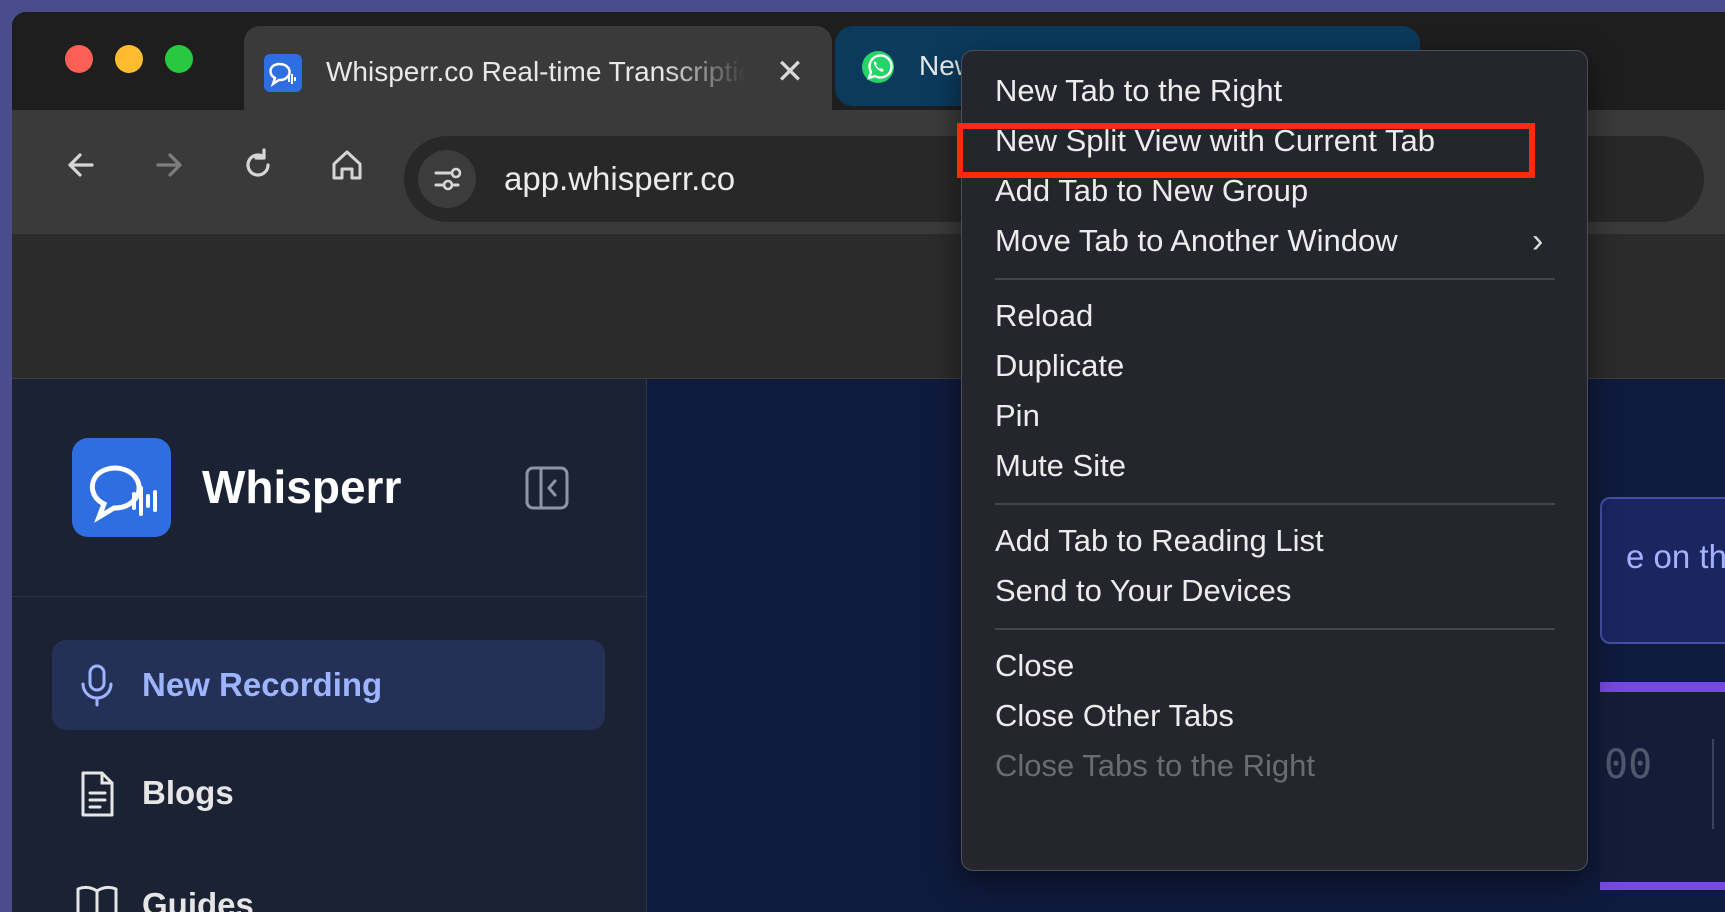 Image resolution: width=1725 pixels, height=912 pixels. Describe the element at coordinates (347, 165) in the screenshot. I see `home-icon` at that location.